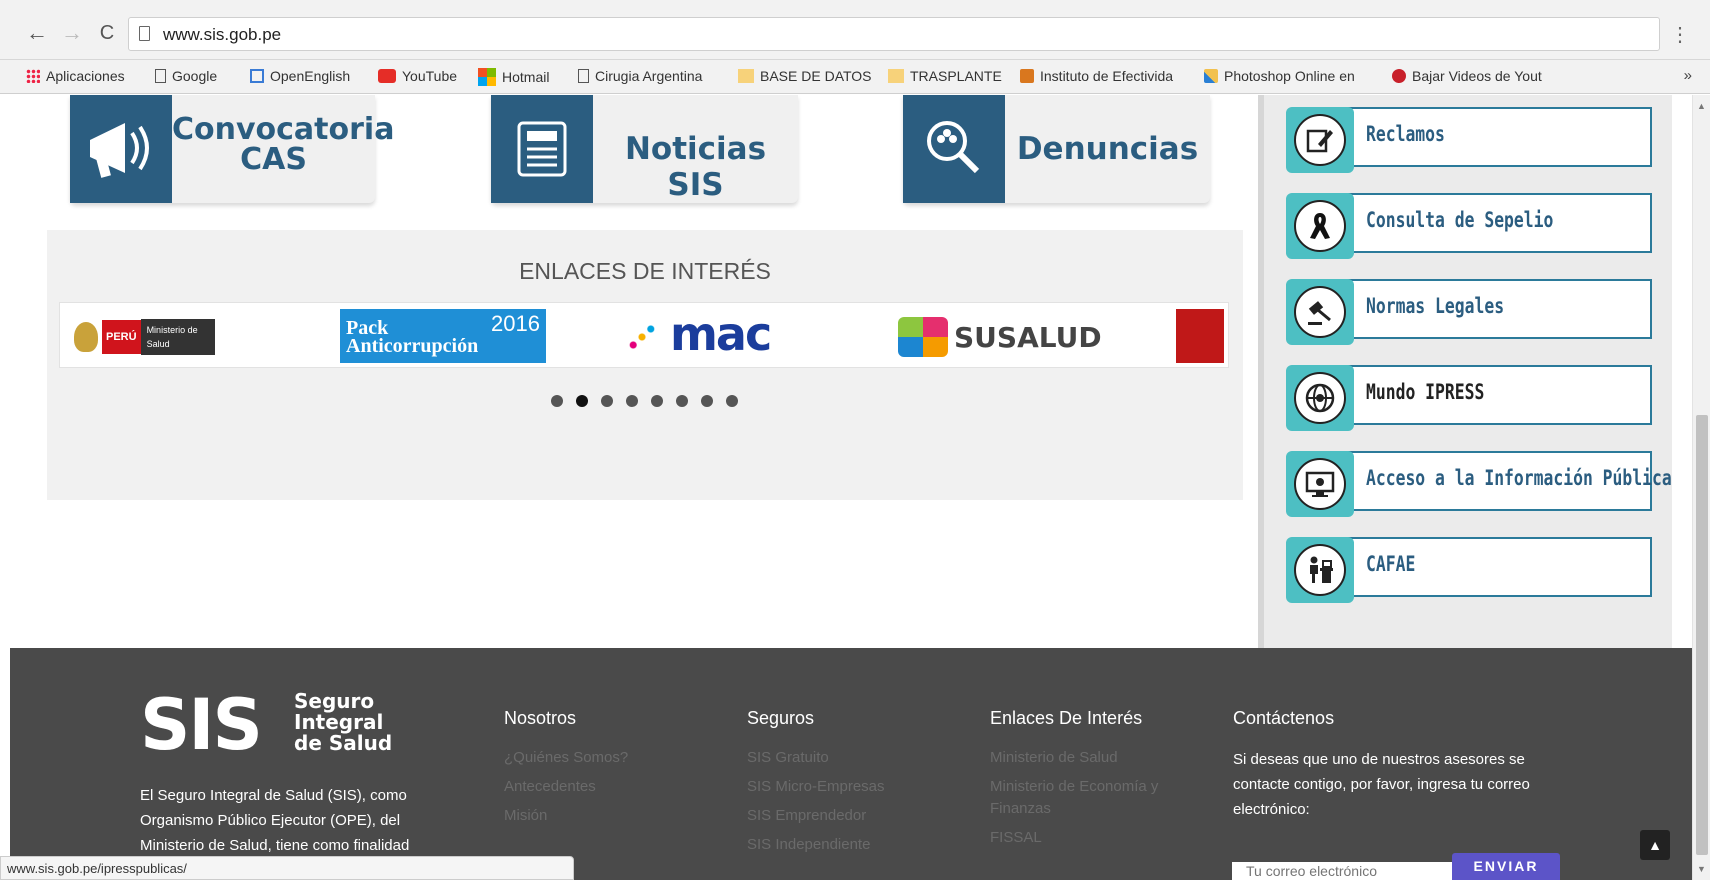  What do you see at coordinates (644, 401) in the screenshot?
I see `carousel-dots` at bounding box center [644, 401].